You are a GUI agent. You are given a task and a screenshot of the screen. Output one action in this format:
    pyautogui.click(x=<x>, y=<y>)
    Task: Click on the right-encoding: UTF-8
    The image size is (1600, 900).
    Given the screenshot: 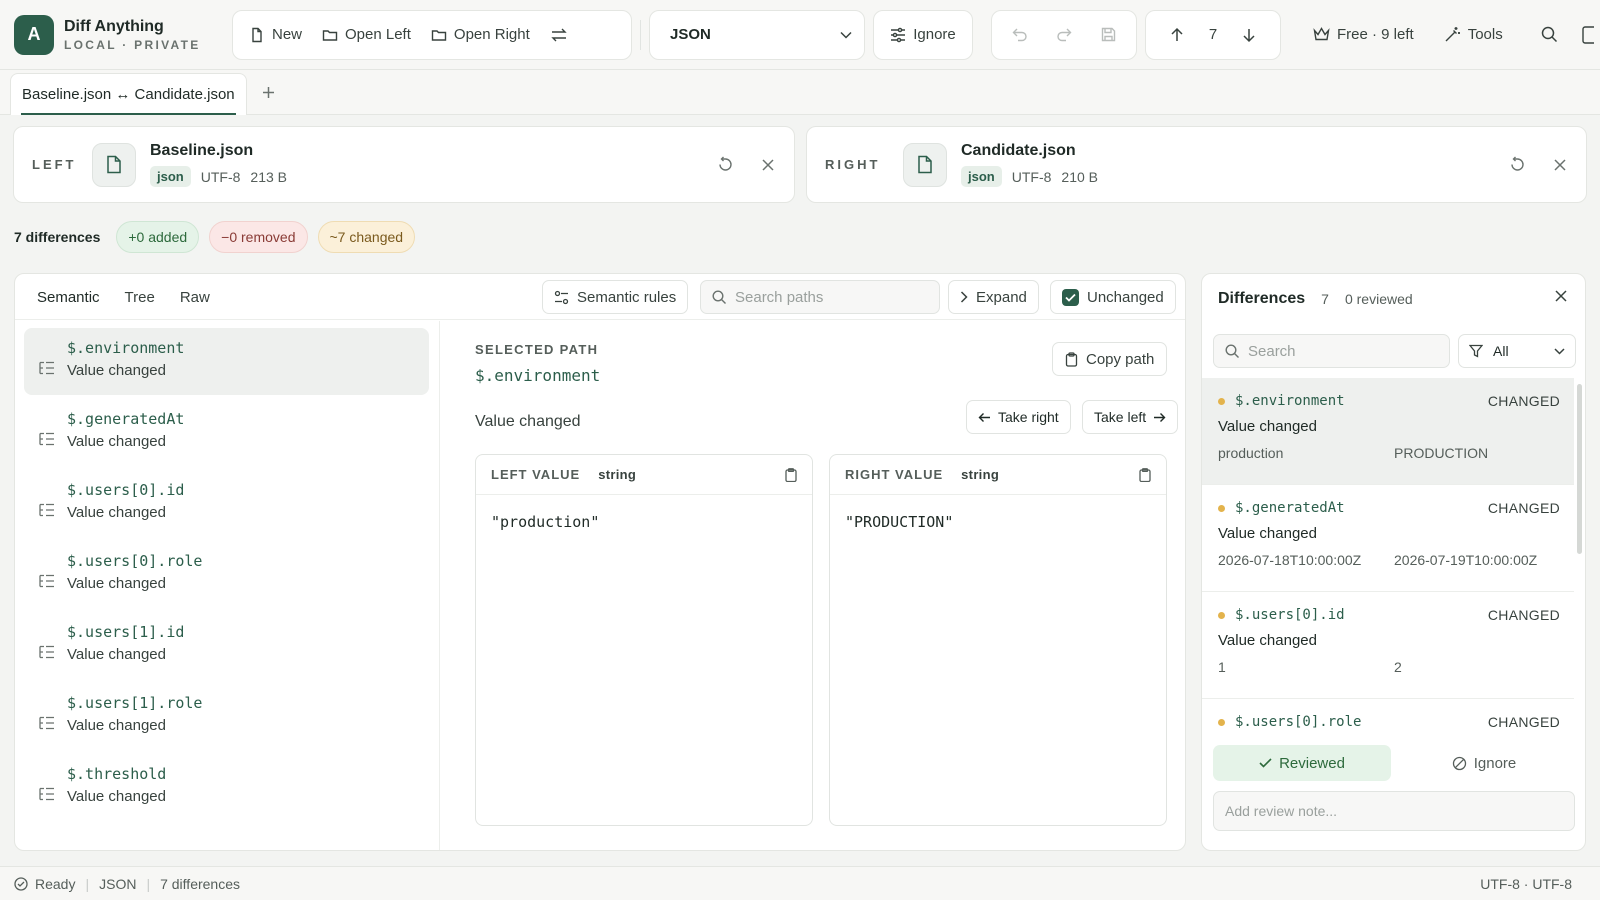 What is the action you would take?
    pyautogui.click(x=1031, y=176)
    